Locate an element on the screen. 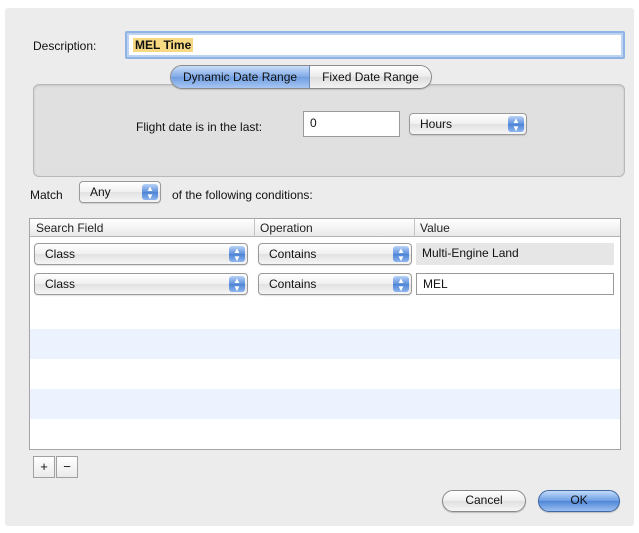  table-row: Class ▲ ▼ Contains ▲ ▼ MEL is located at coordinates (325, 284).